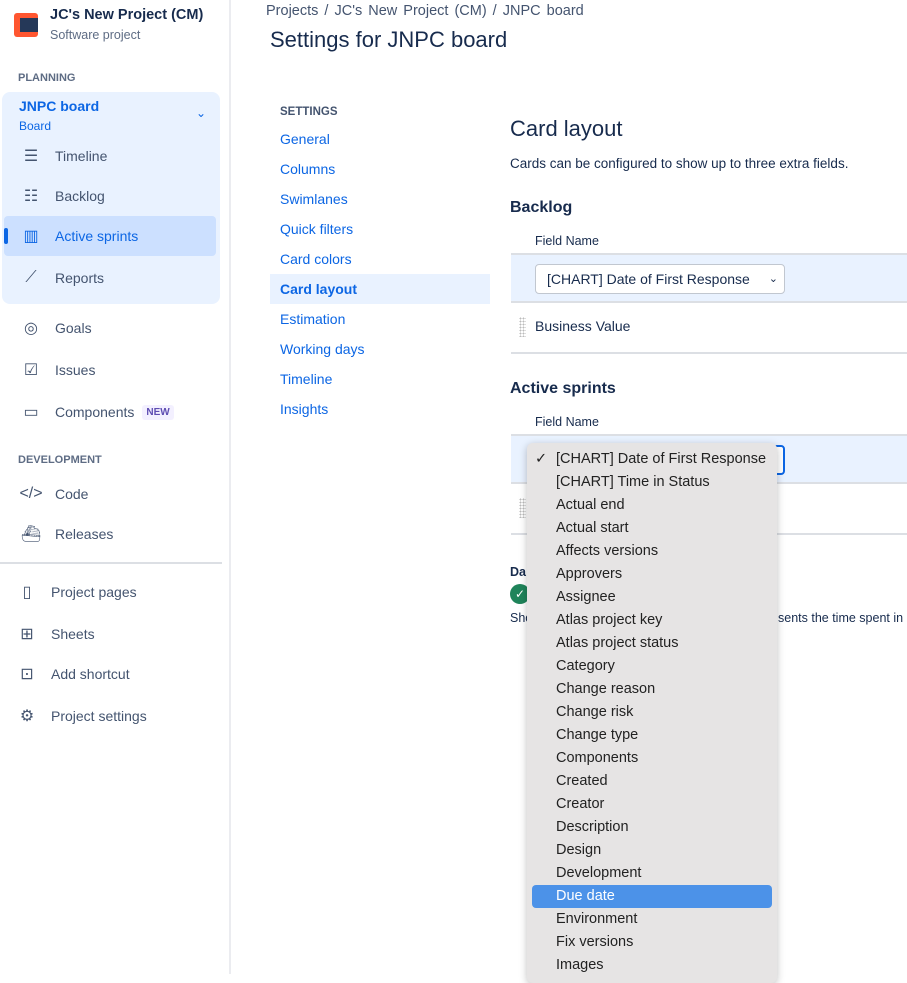  What do you see at coordinates (110, 412) in the screenshot?
I see `sidebar-item-components: ▭ Components NEW` at bounding box center [110, 412].